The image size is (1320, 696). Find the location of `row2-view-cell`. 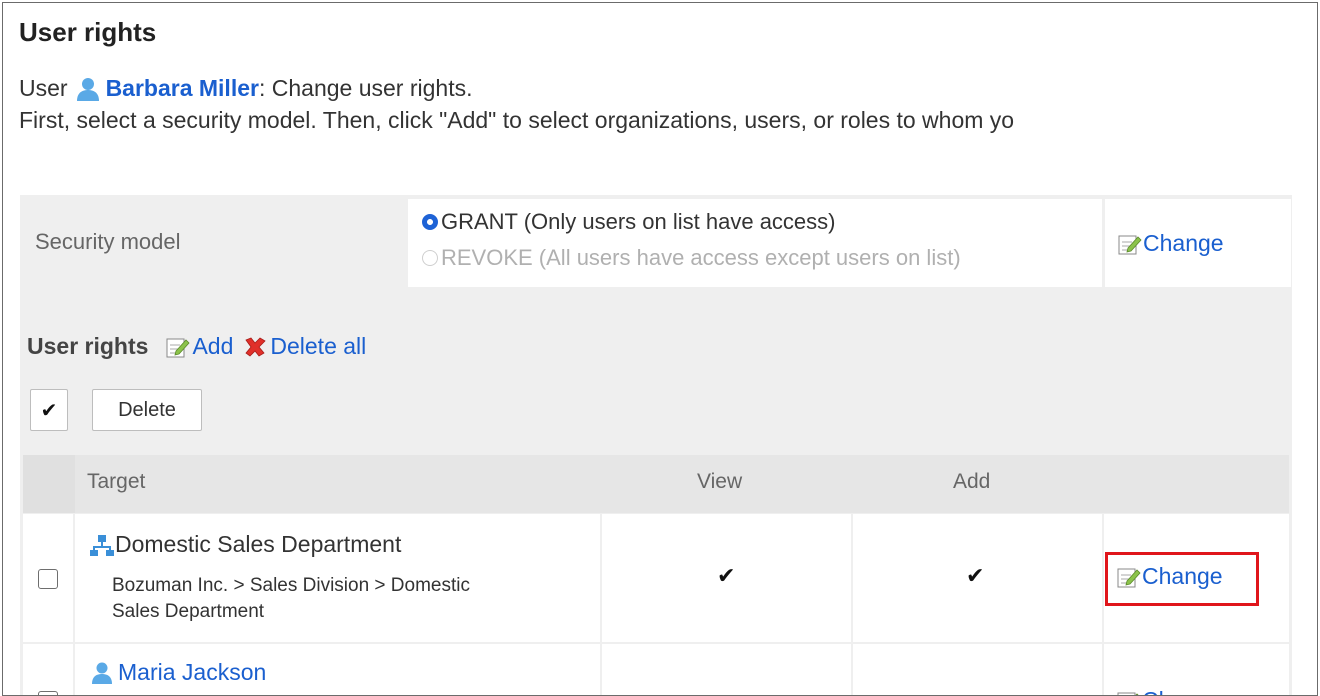

row2-view-cell is located at coordinates (726, 669).